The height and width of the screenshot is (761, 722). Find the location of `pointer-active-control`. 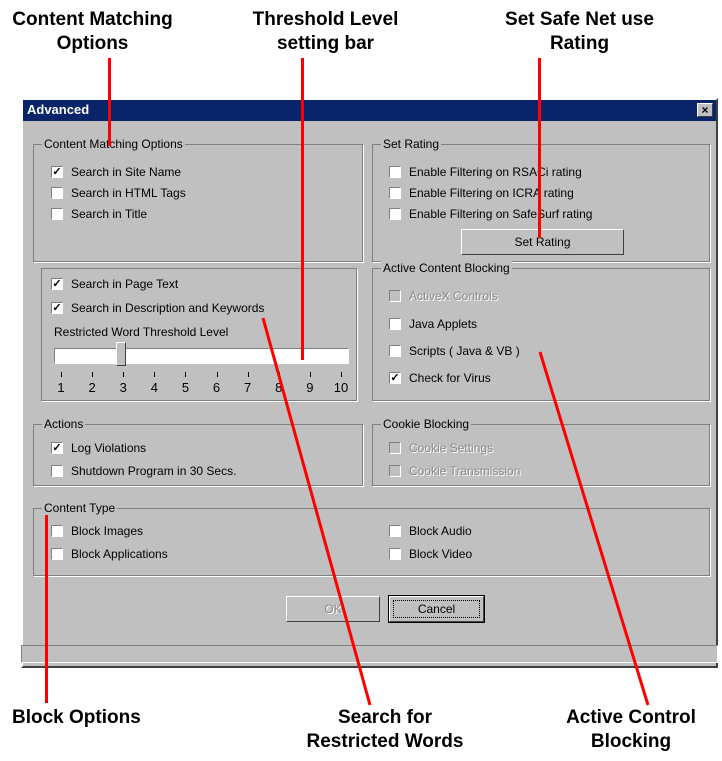

pointer-active-control is located at coordinates (594, 528).